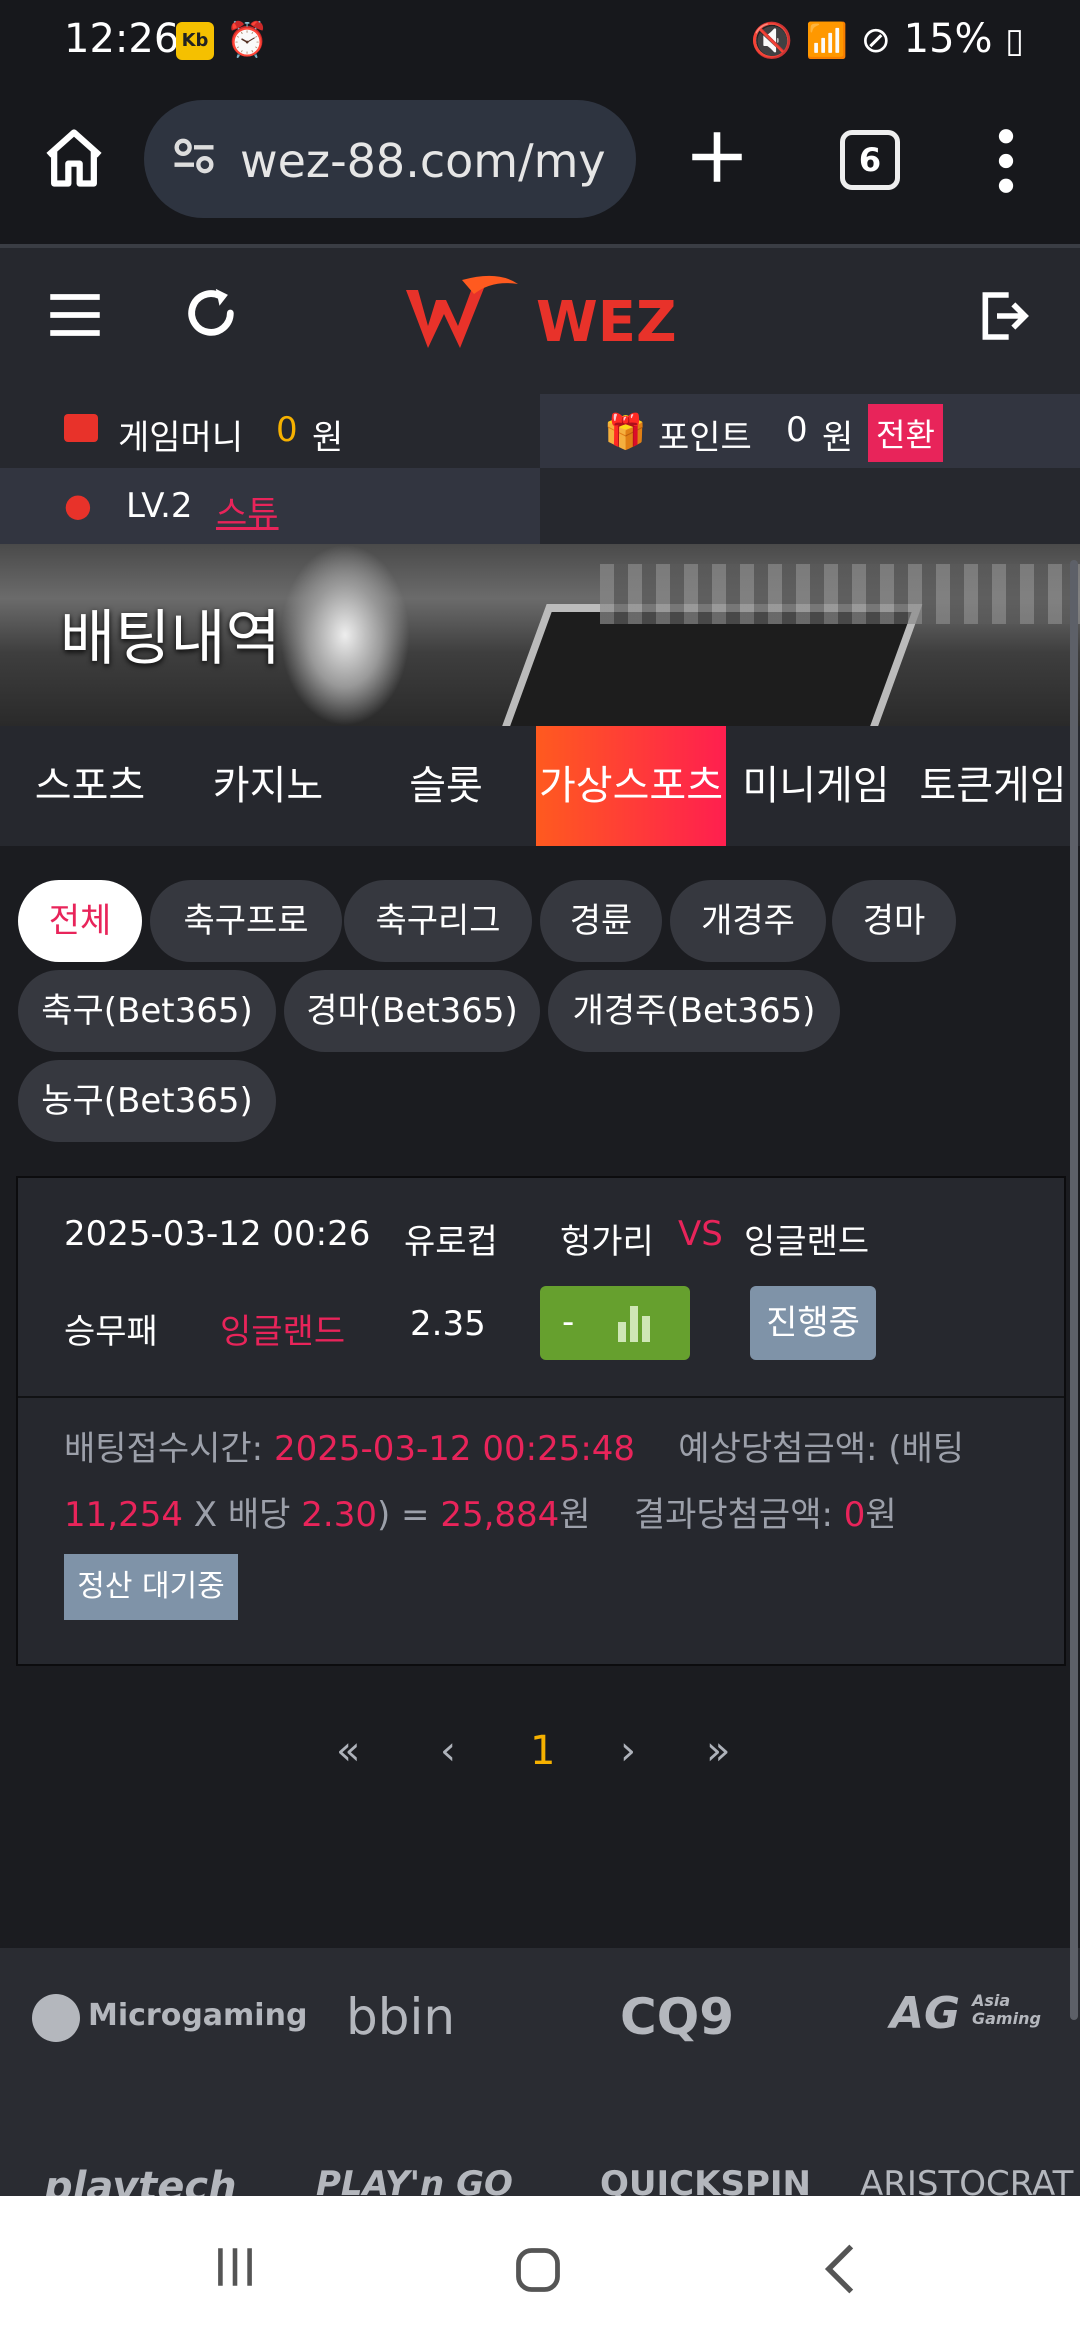  Describe the element at coordinates (147, 1101) in the screenshot. I see `chip-basketball-bet365: 농구(Bet365)` at that location.